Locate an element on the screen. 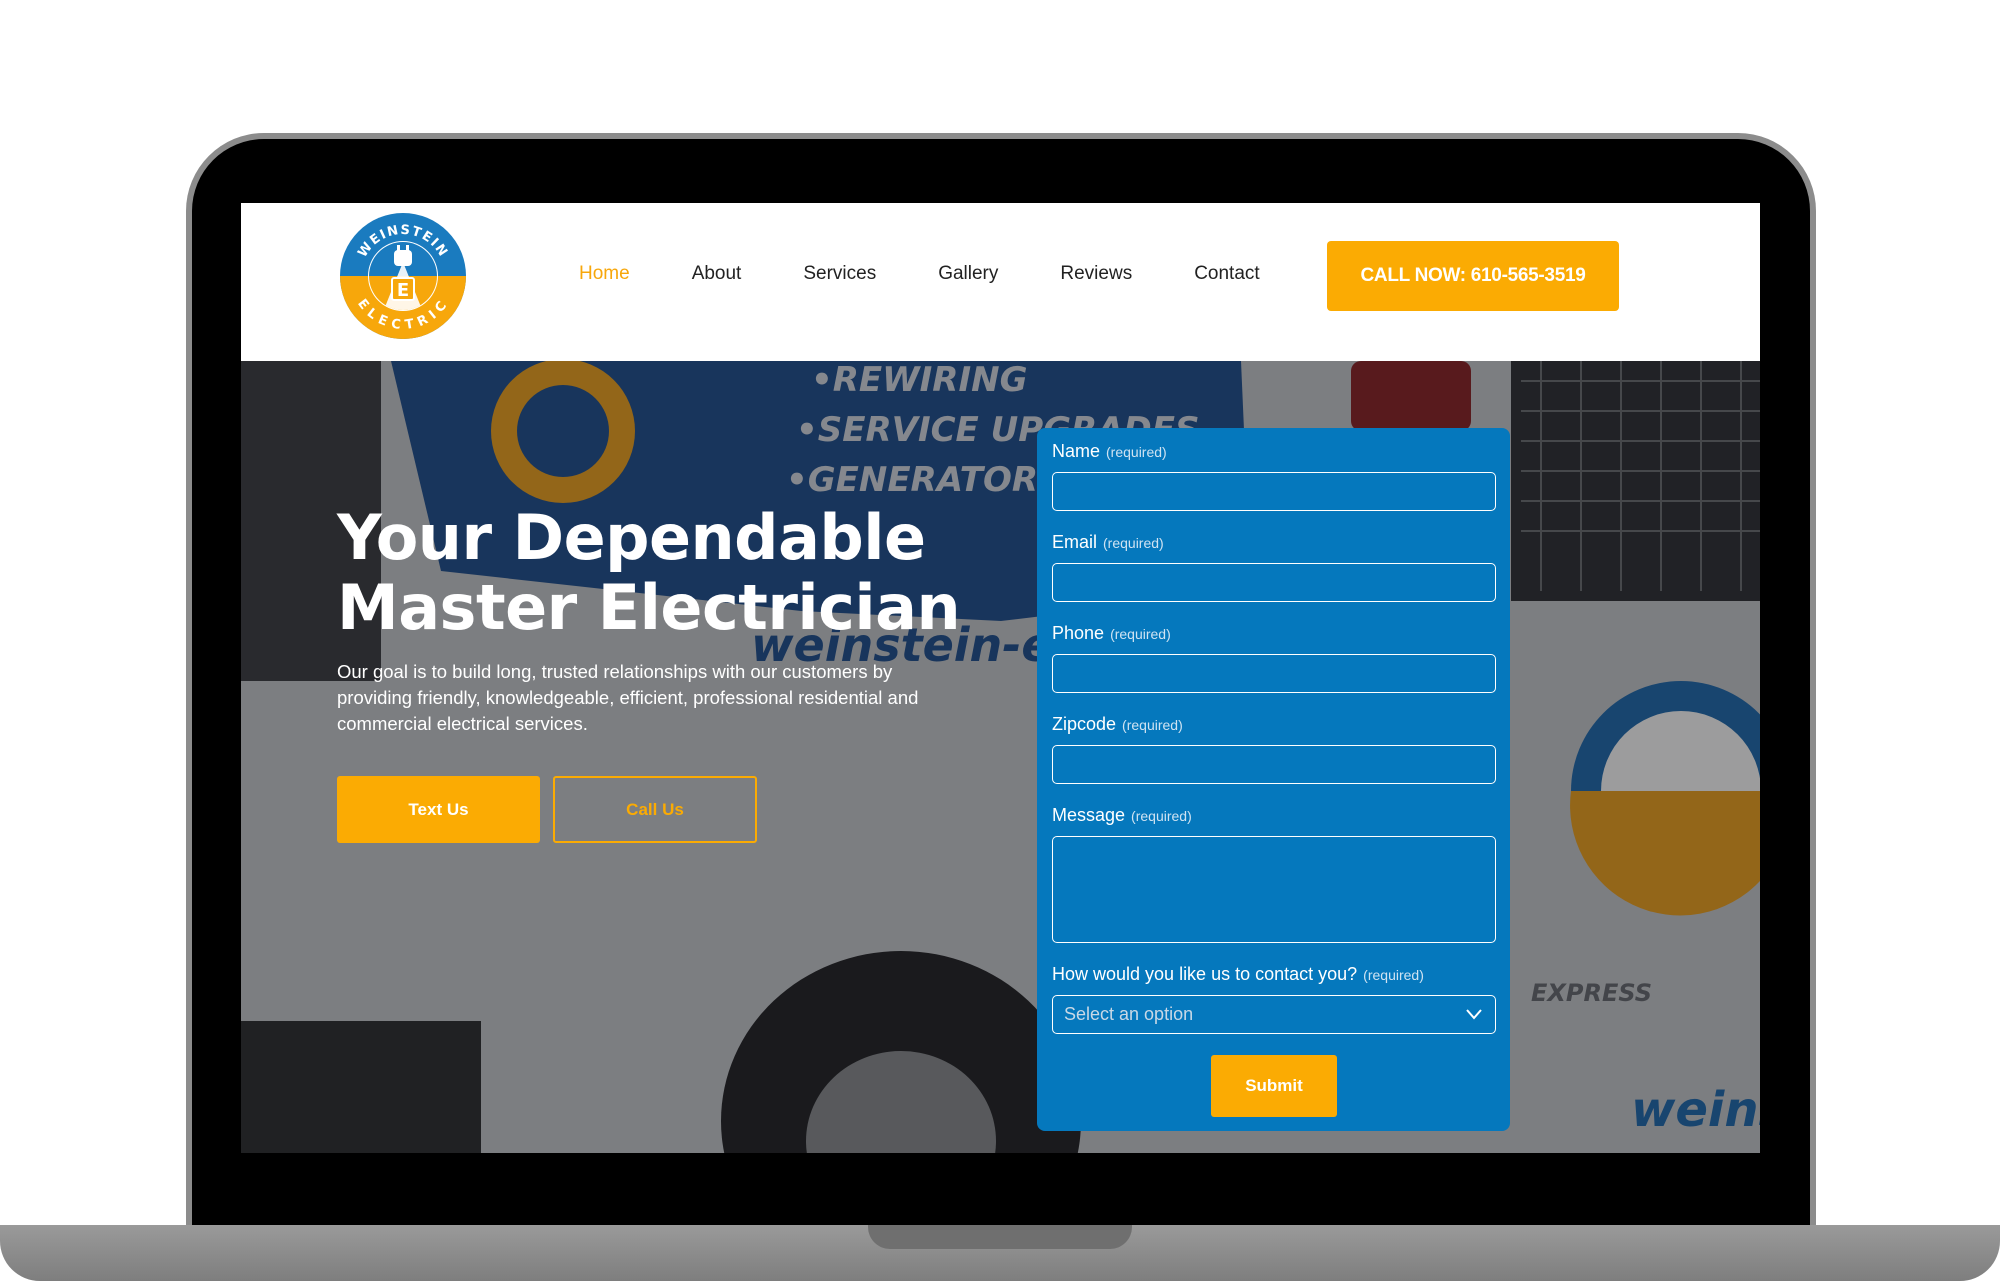  hero-title: Your Dependable Master Electrician is located at coordinates (657, 573).